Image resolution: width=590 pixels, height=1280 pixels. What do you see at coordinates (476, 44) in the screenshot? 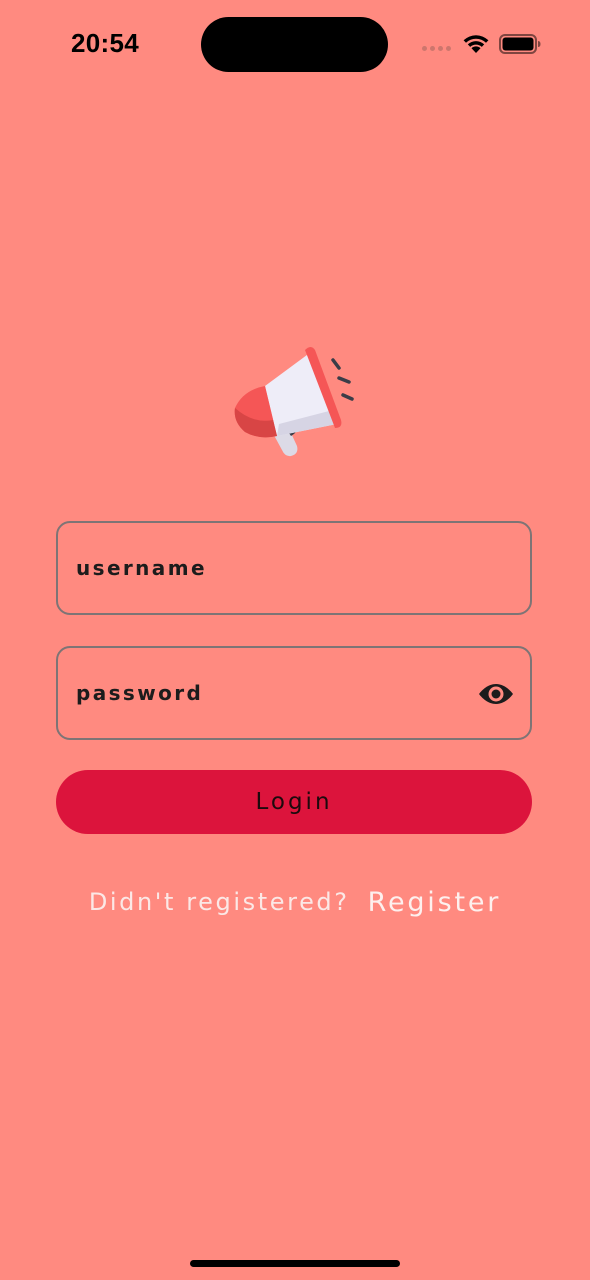
I see `wifi-icon` at bounding box center [476, 44].